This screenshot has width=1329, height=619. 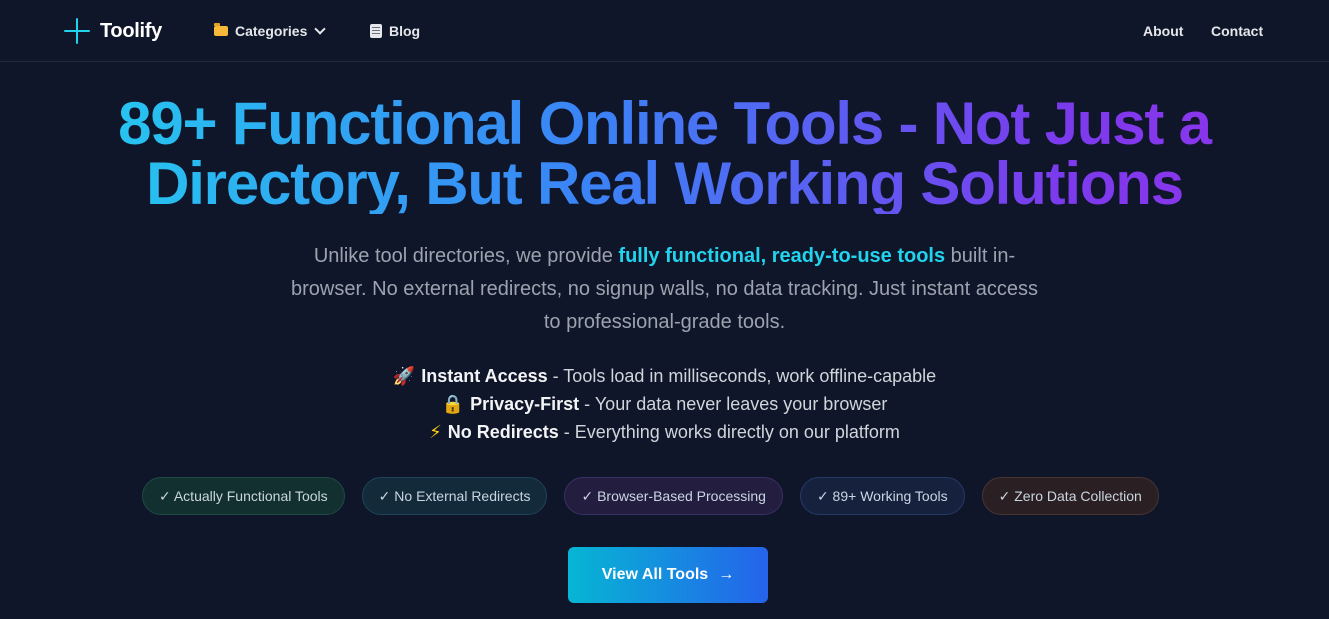 I want to click on hero-title-line-2: Directory, But Real Working Solutions, so click(x=664, y=183).